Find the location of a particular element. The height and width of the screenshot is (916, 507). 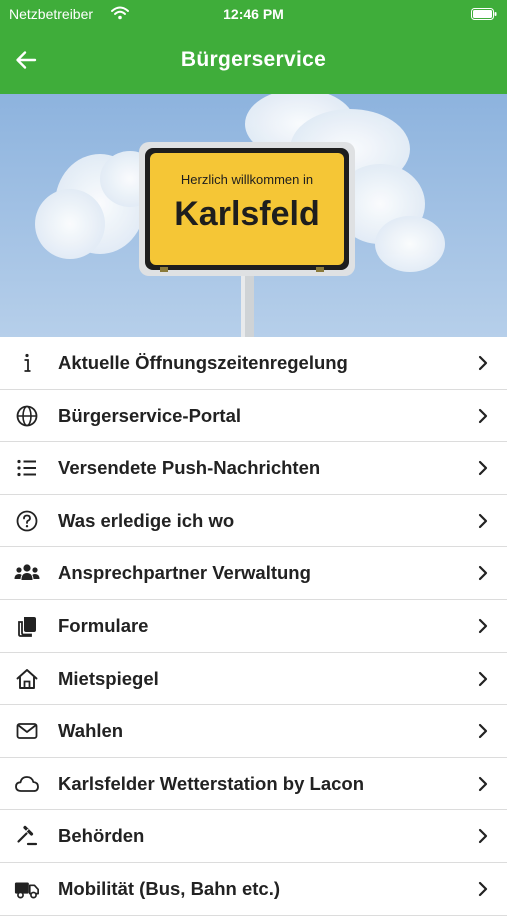

list-icon is located at coordinates (27, 468).